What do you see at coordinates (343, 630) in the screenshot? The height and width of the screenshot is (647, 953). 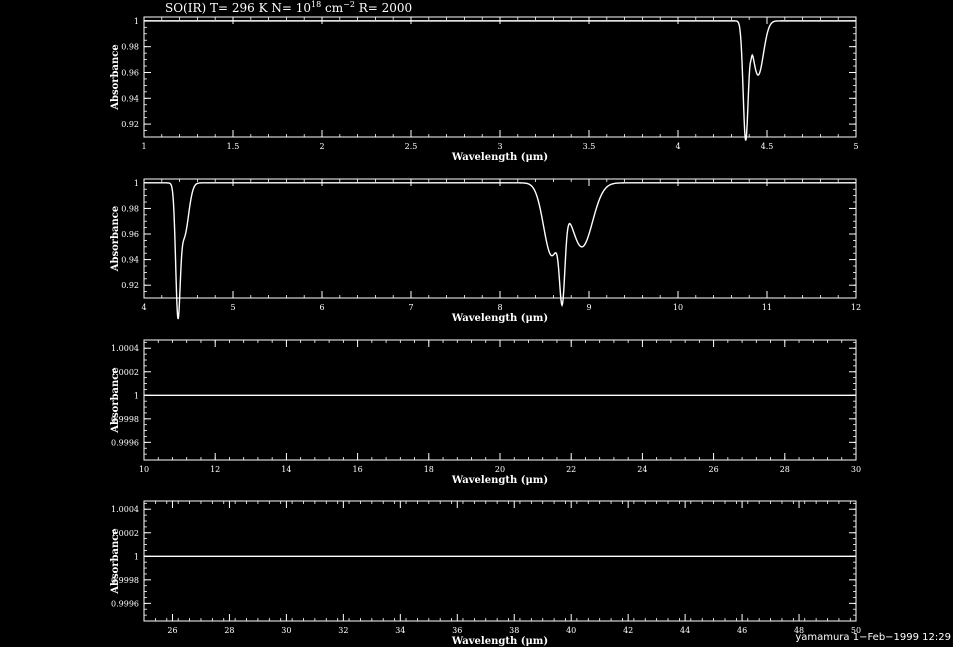 I see `x-tick-label: 32` at bounding box center [343, 630].